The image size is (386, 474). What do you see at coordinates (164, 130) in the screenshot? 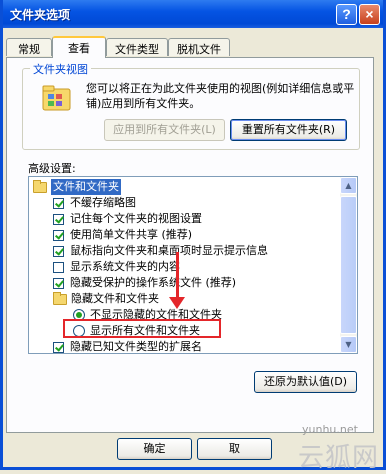
I see `apply-to-all-folders-button: 应用到所有文件夹(L)` at bounding box center [164, 130].